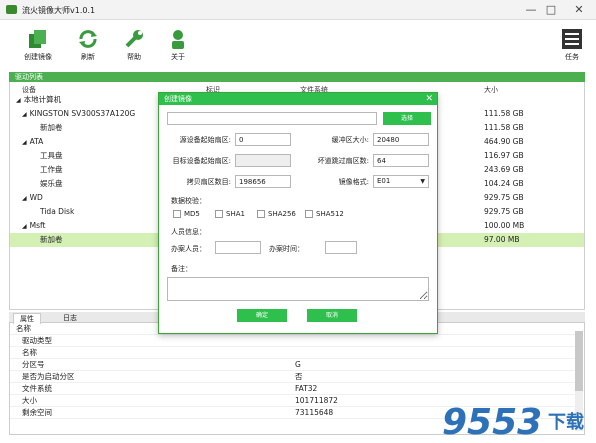  I want to click on buffer-size-input, so click(401, 139).